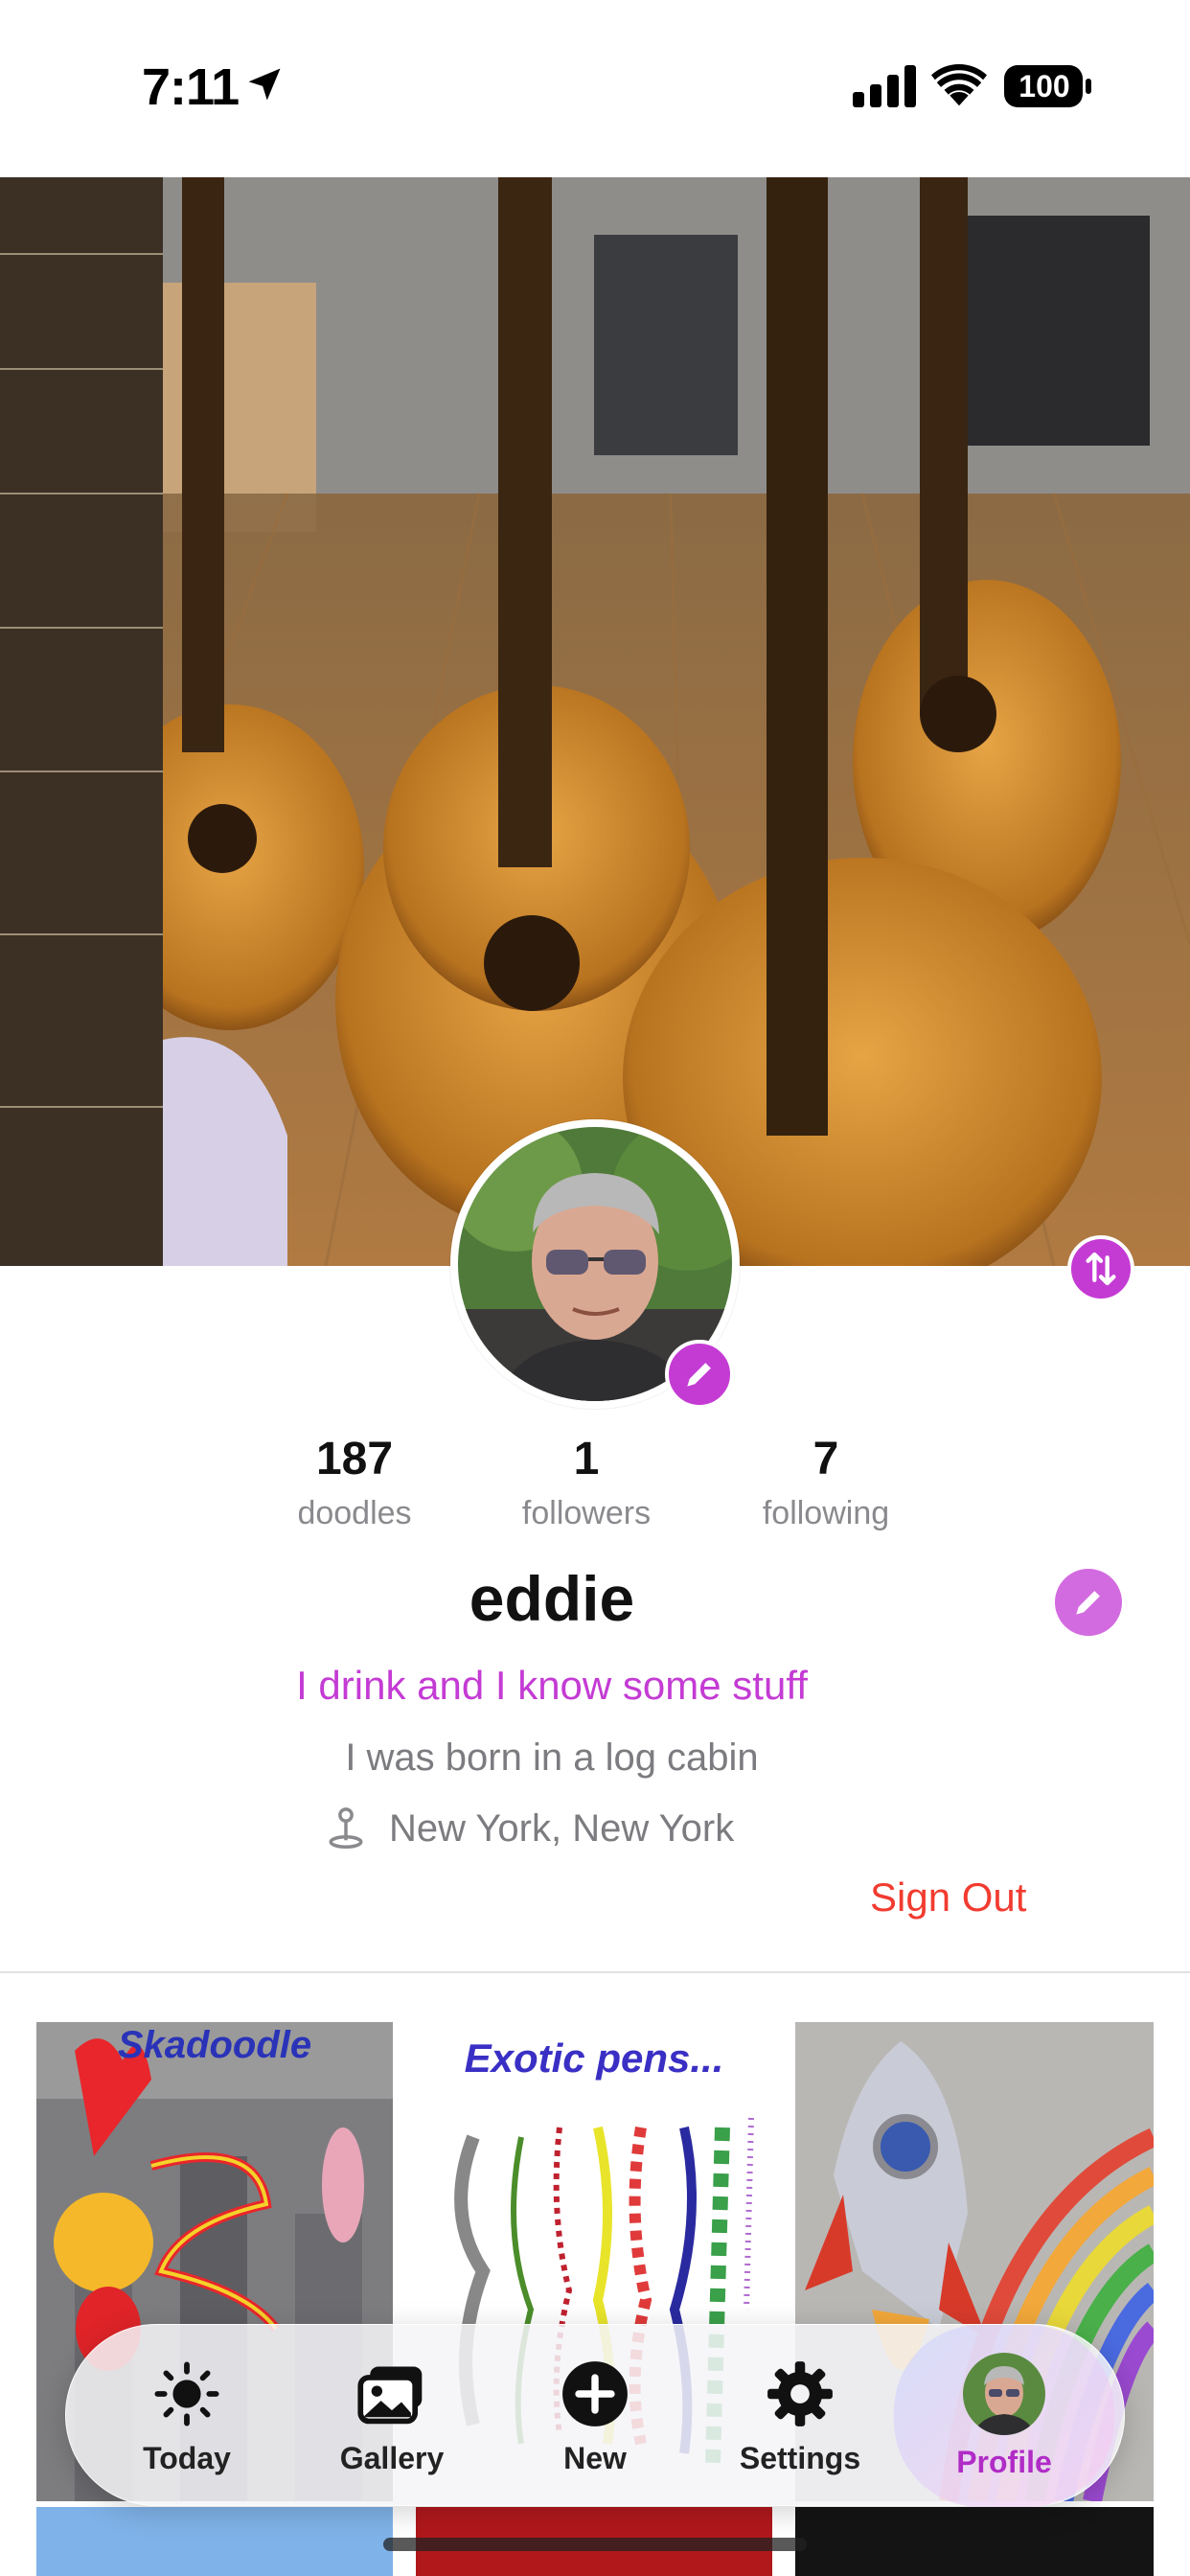 This screenshot has height=2576, width=1190. Describe the element at coordinates (595, 2544) in the screenshot. I see `home-indicator` at that location.